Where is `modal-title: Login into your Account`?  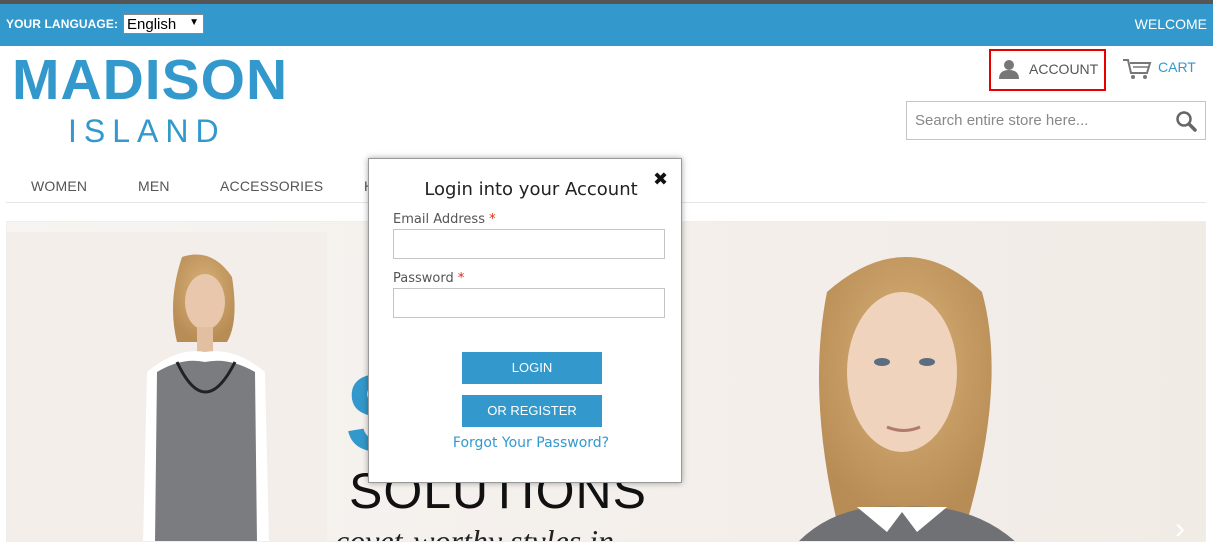 modal-title: Login into your Account is located at coordinates (531, 189).